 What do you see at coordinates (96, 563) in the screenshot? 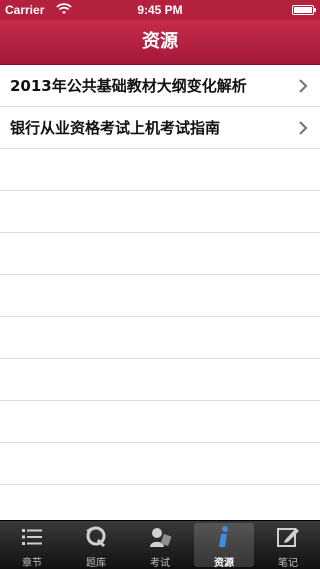
I see `tab-label: 题库` at bounding box center [96, 563].